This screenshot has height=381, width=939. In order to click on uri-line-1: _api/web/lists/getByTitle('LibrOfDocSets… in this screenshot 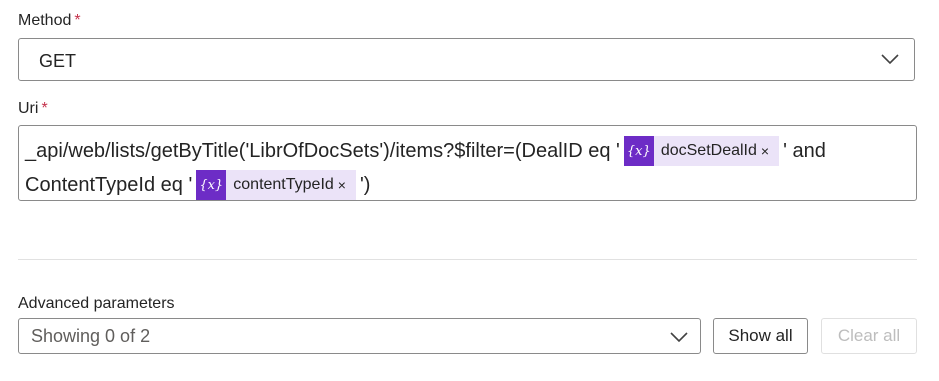, I will do `click(425, 151)`.